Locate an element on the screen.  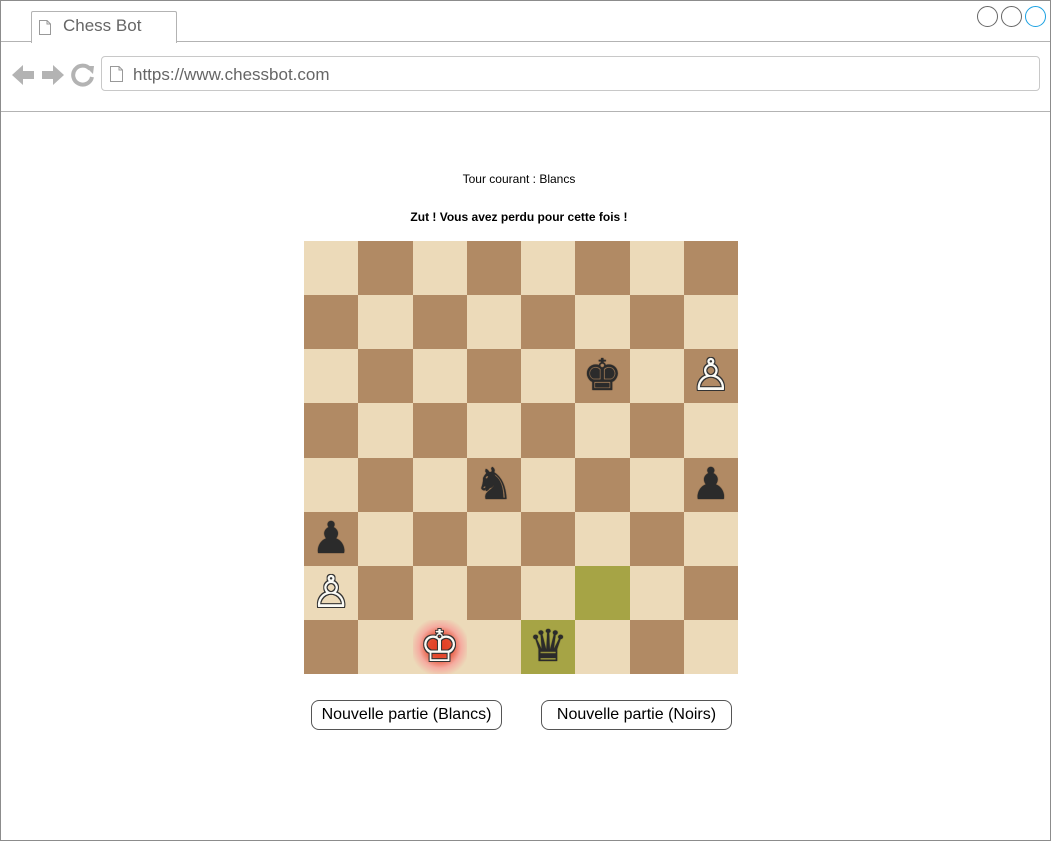
square-a3: ♟ is located at coordinates (331, 538).